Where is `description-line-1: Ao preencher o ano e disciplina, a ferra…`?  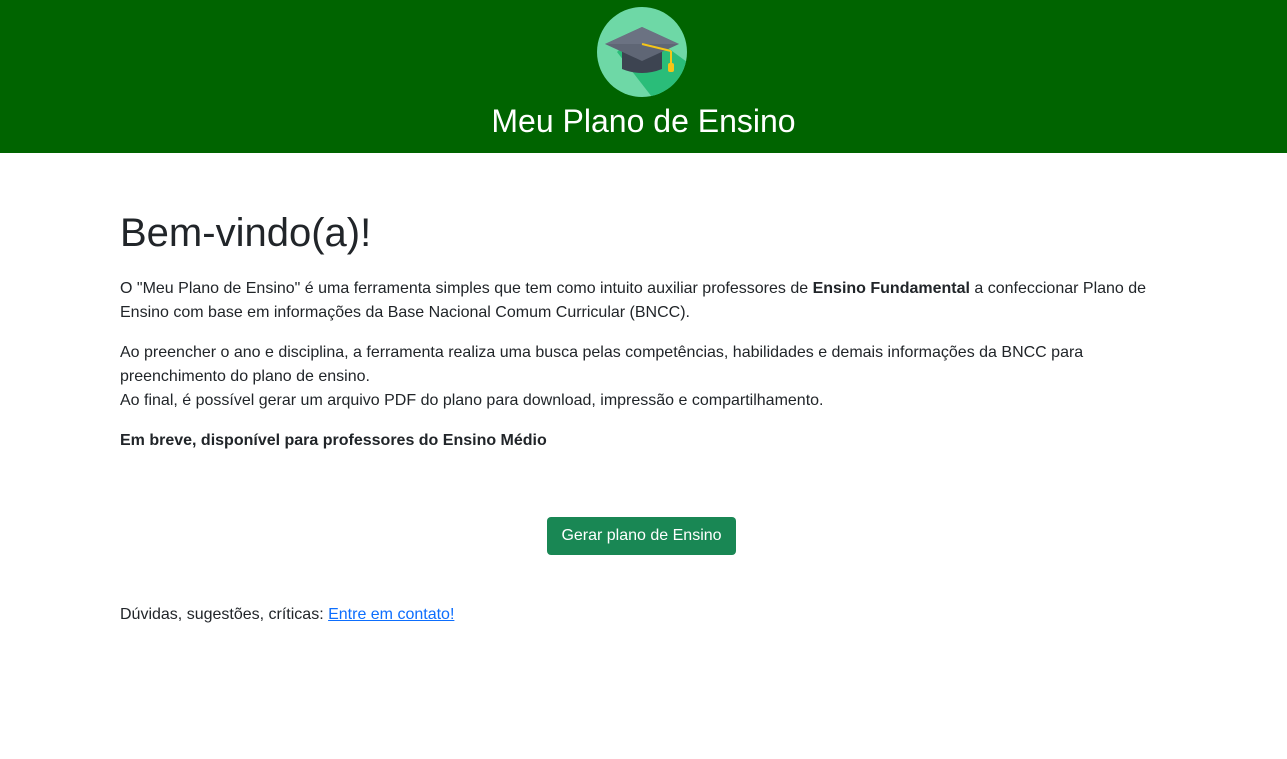
description-line-1: Ao preencher o ano e disciplina, a ferra… is located at coordinates (602, 364).